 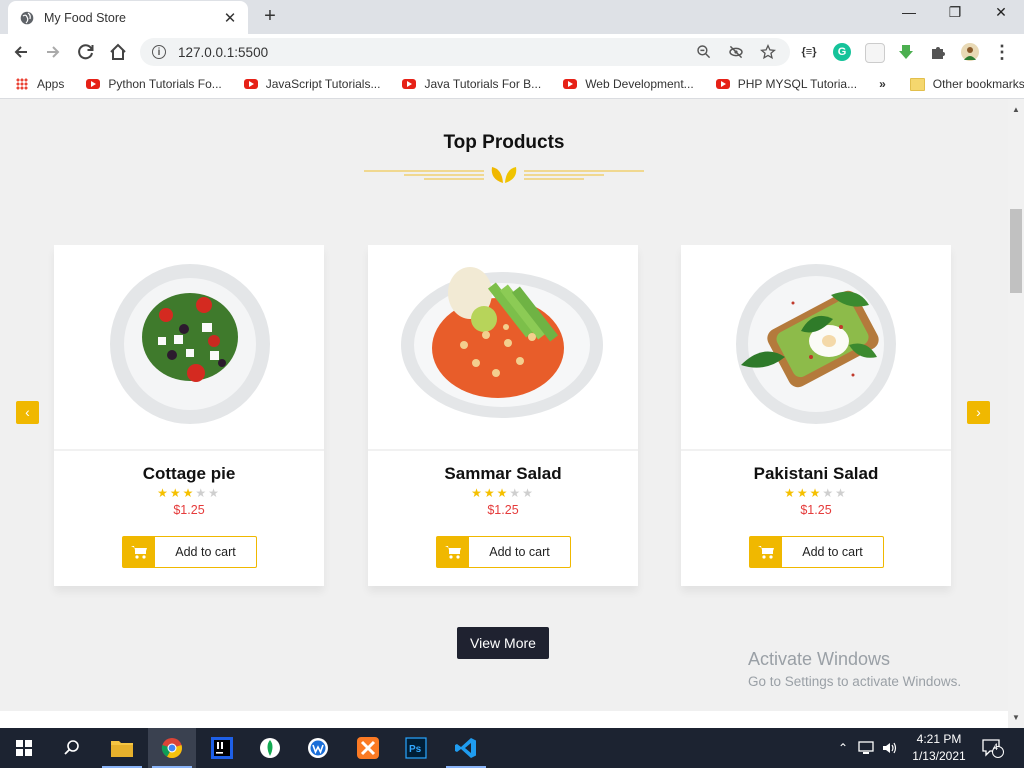 I want to click on greek-salad-image, so click(x=190, y=344).